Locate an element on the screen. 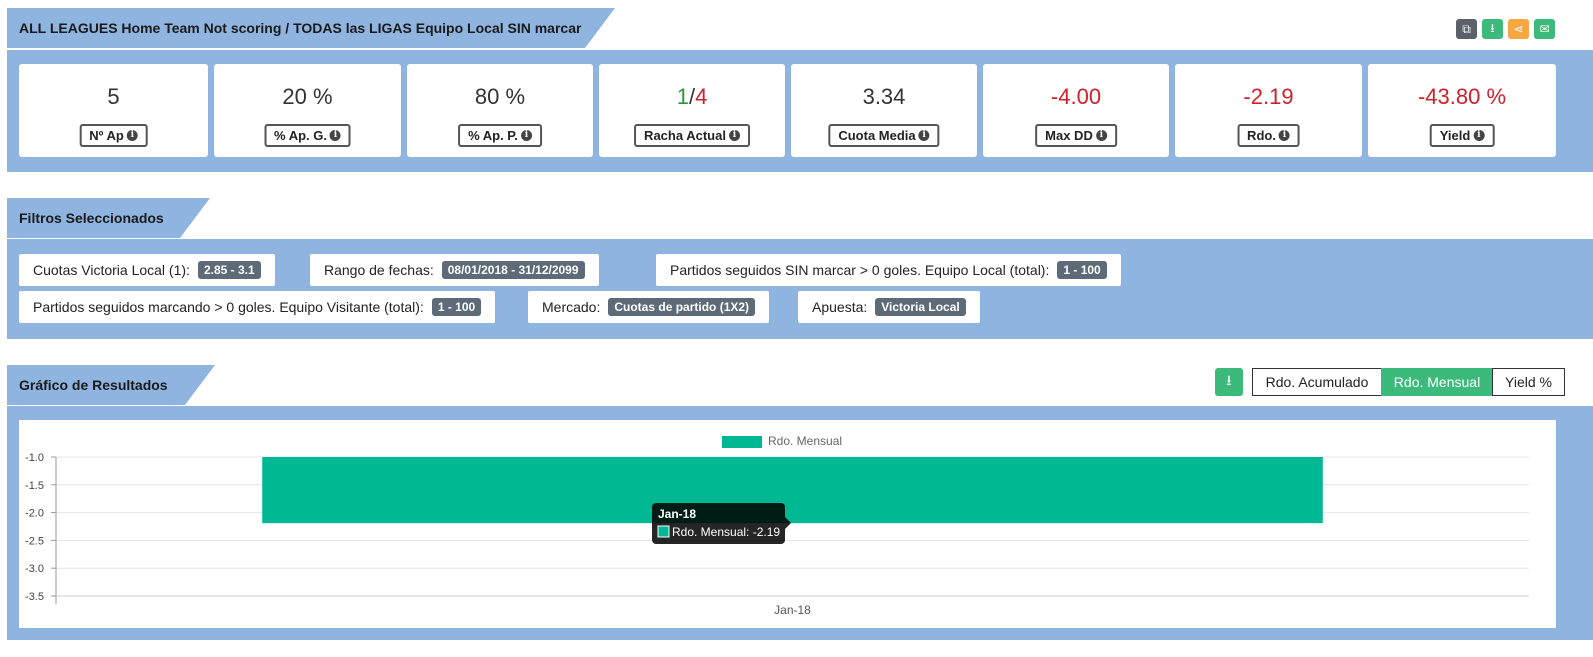 The image size is (1593, 657). x-tick-label: Jan-18 is located at coordinates (792, 610).